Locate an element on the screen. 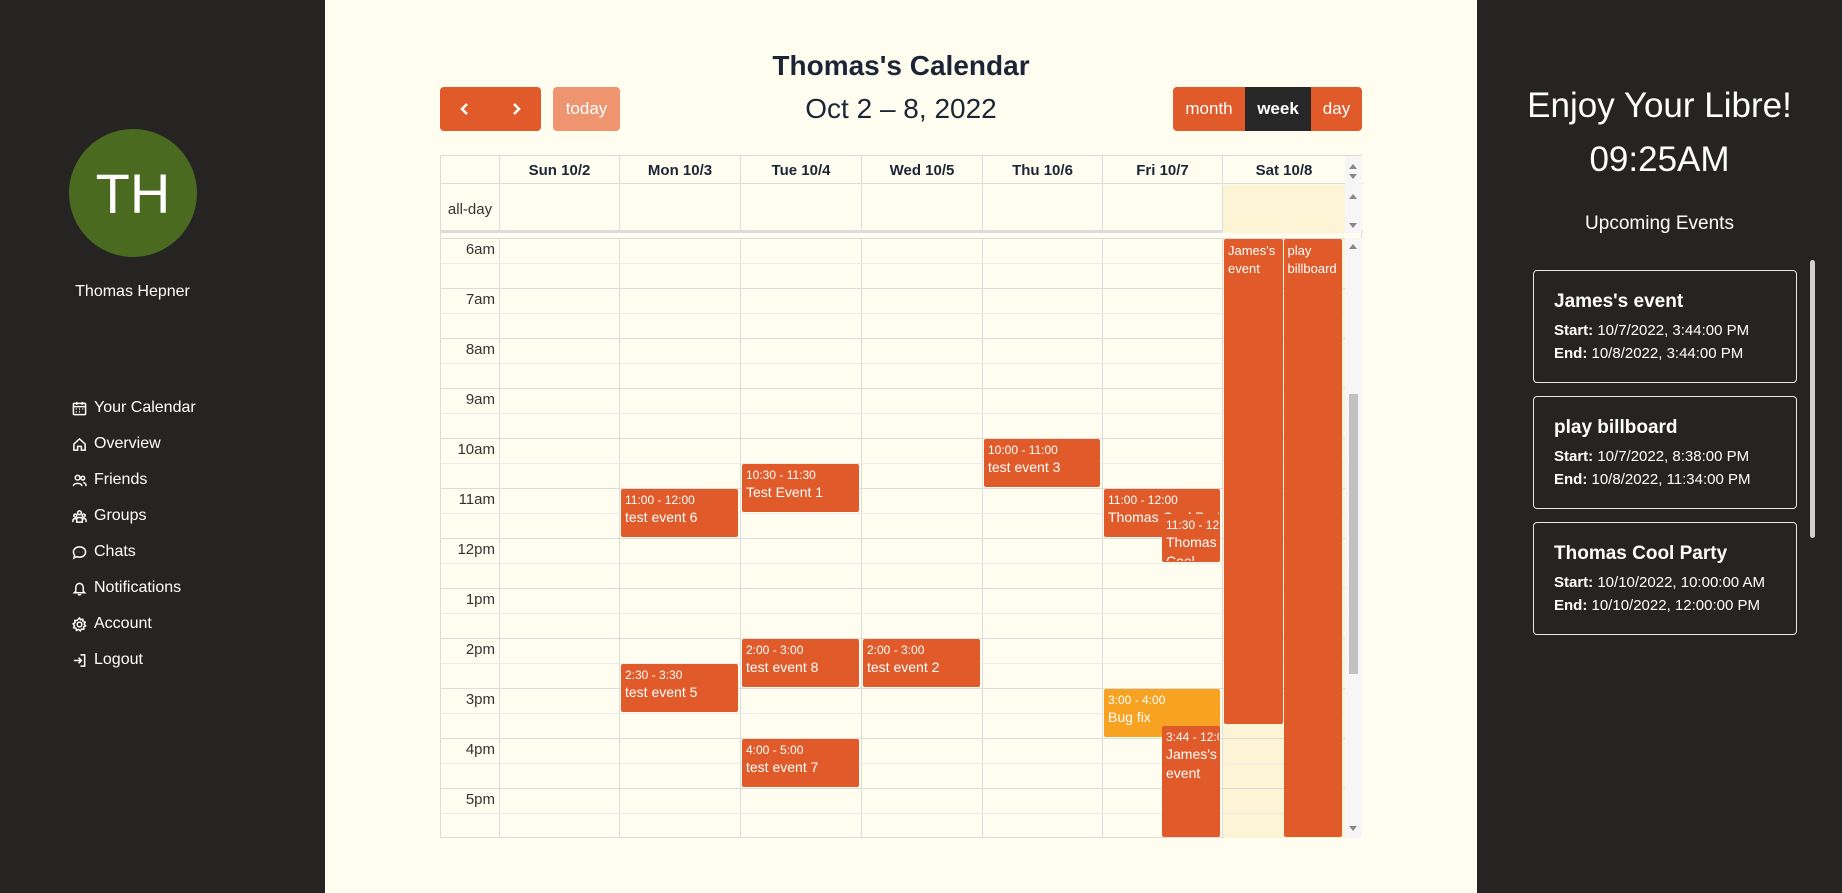 This screenshot has width=1842, height=893. day-header: Fri 10/7 is located at coordinates (1162, 170).